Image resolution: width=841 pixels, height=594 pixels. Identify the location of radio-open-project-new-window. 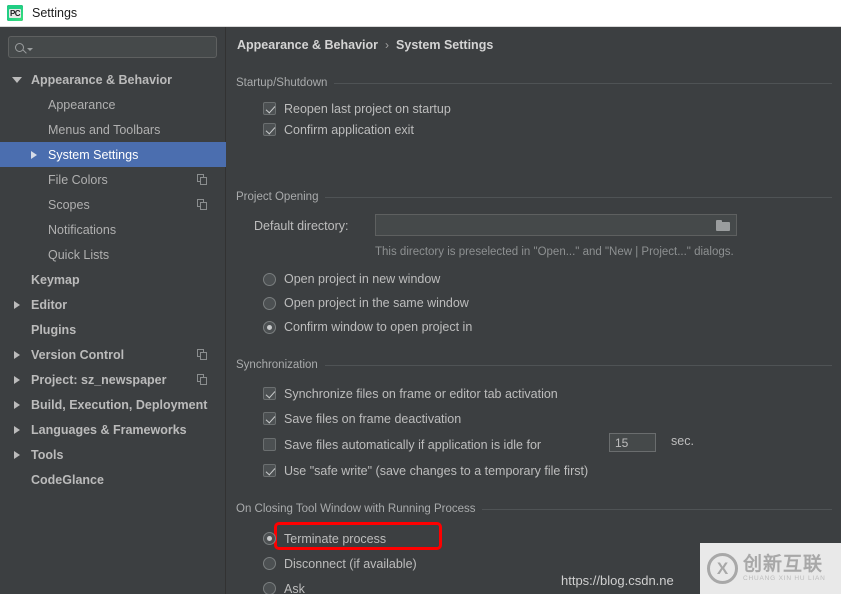
(269, 279).